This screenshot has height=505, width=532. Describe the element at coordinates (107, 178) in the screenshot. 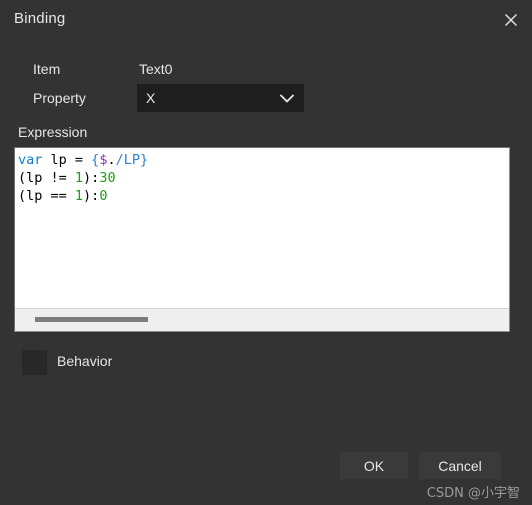

I see `code-token: 30` at that location.